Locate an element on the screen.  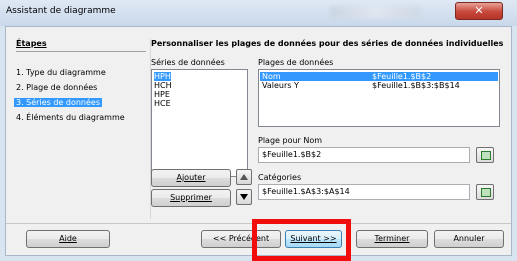
range-name-nom: Nom is located at coordinates (271, 76).